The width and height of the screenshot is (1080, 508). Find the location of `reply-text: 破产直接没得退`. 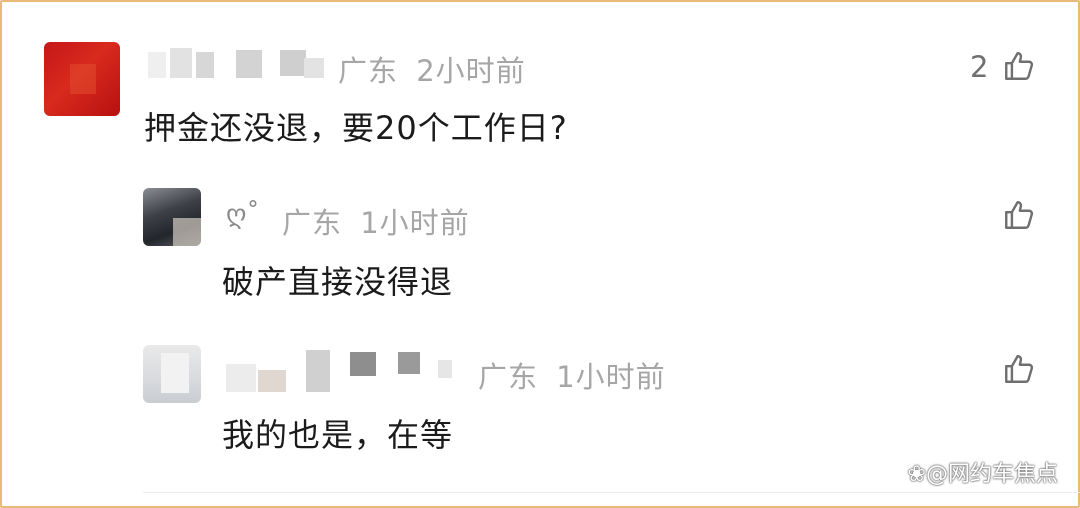

reply-text: 破产直接没得退 is located at coordinates (338, 282).